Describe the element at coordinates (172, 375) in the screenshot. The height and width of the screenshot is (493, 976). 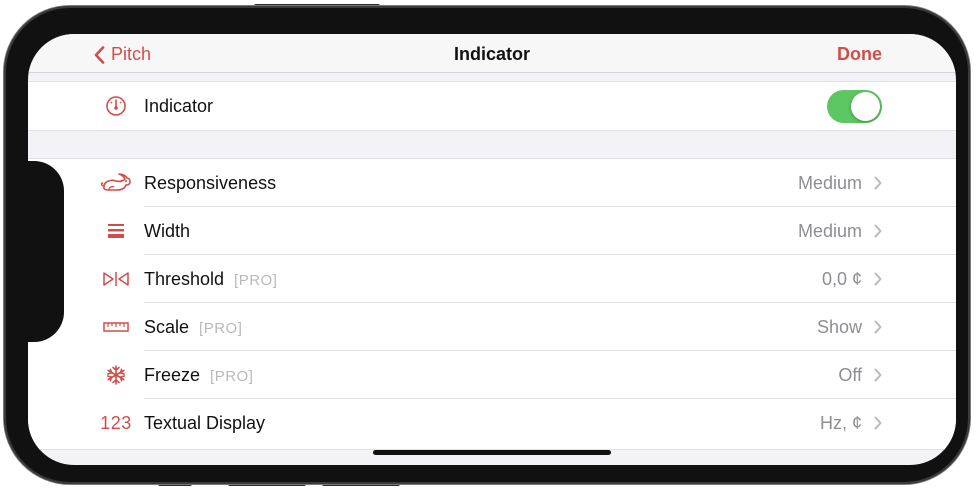
I see `freeze-label-text: Freeze` at that location.